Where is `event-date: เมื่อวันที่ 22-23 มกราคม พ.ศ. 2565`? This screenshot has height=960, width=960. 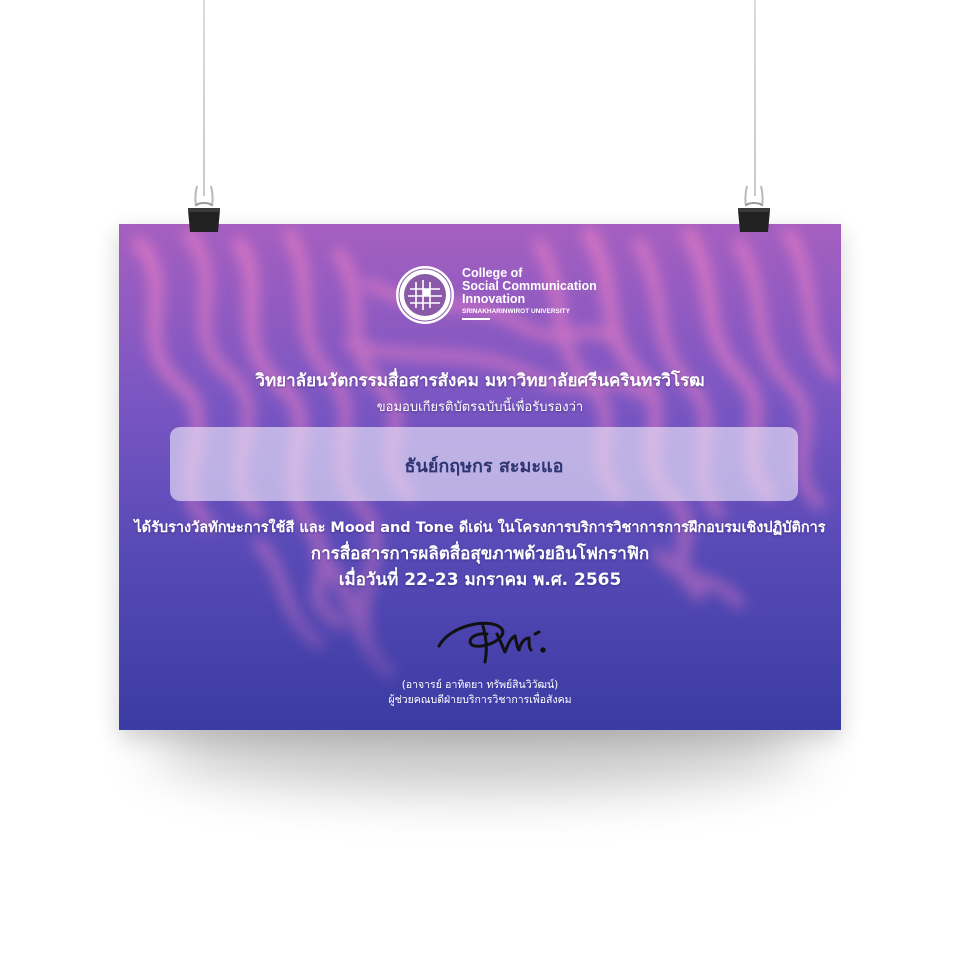
event-date: เมื่อวันที่ 22-23 มกราคม พ.ศ. 2565 is located at coordinates (480, 580).